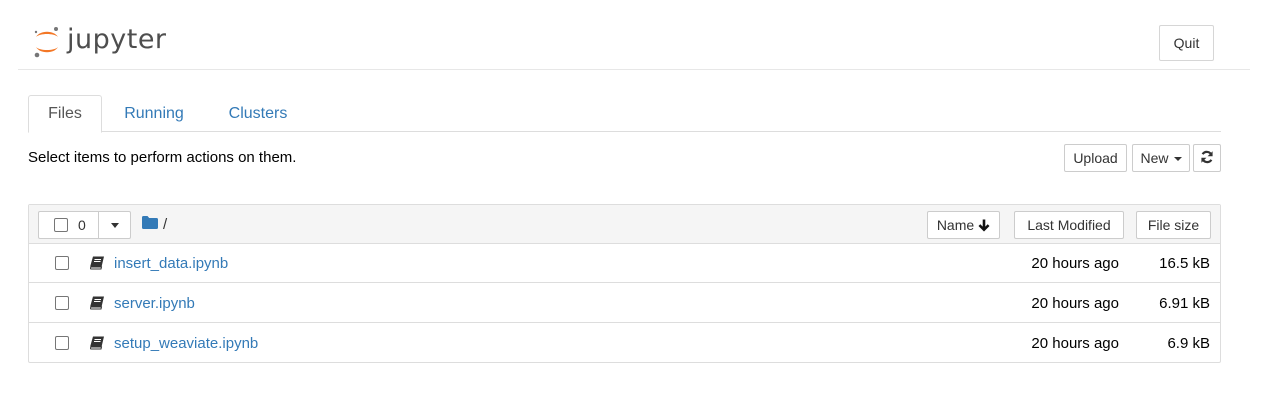 The image size is (1269, 413). I want to click on file-name-link: insert_data.ipynb, so click(171, 263).